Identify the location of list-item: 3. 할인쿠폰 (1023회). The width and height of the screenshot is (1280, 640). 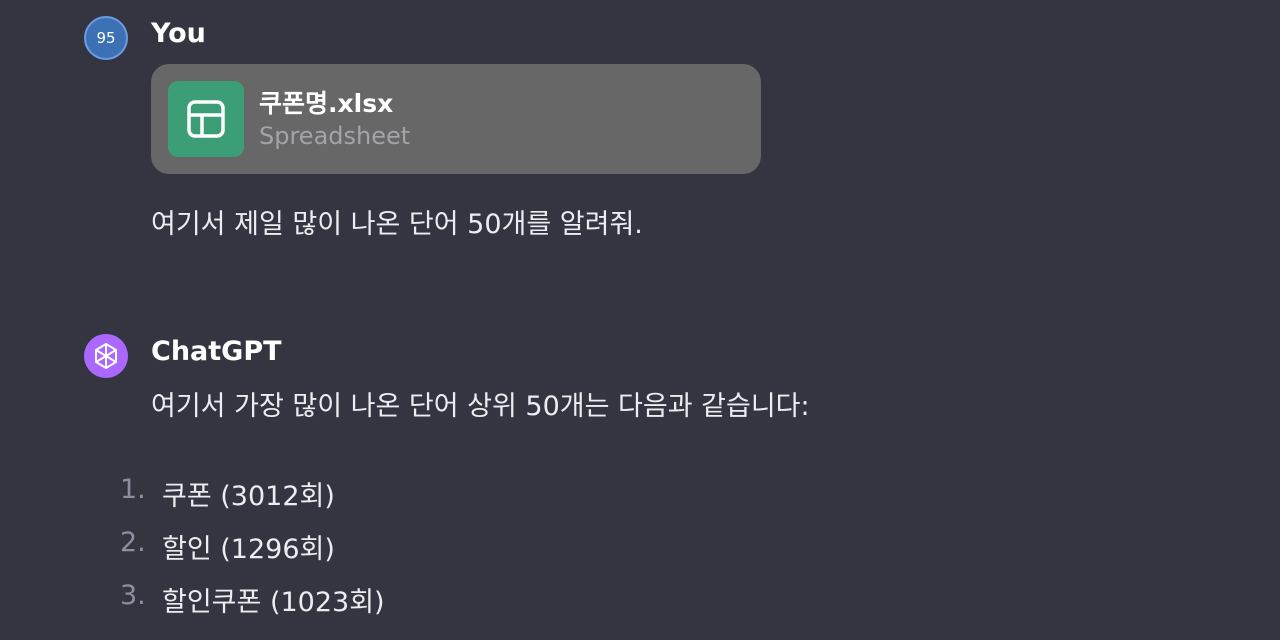
(252, 606).